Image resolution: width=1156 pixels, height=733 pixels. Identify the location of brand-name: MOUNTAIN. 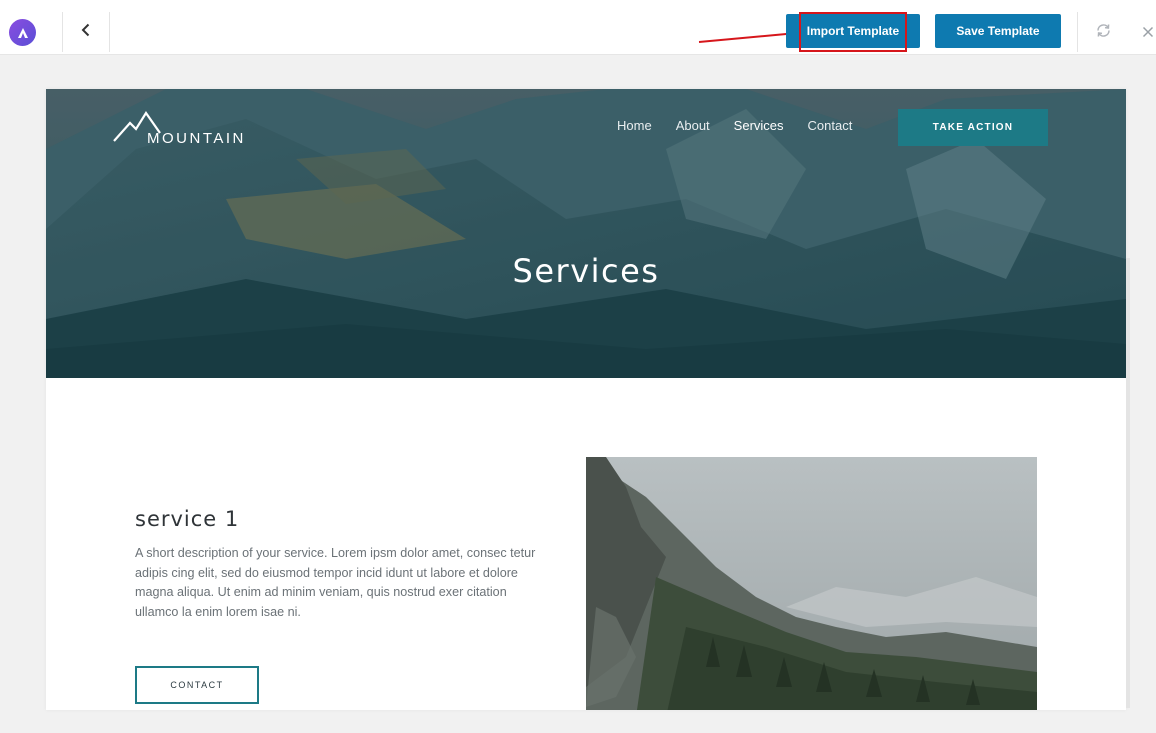
(196, 138).